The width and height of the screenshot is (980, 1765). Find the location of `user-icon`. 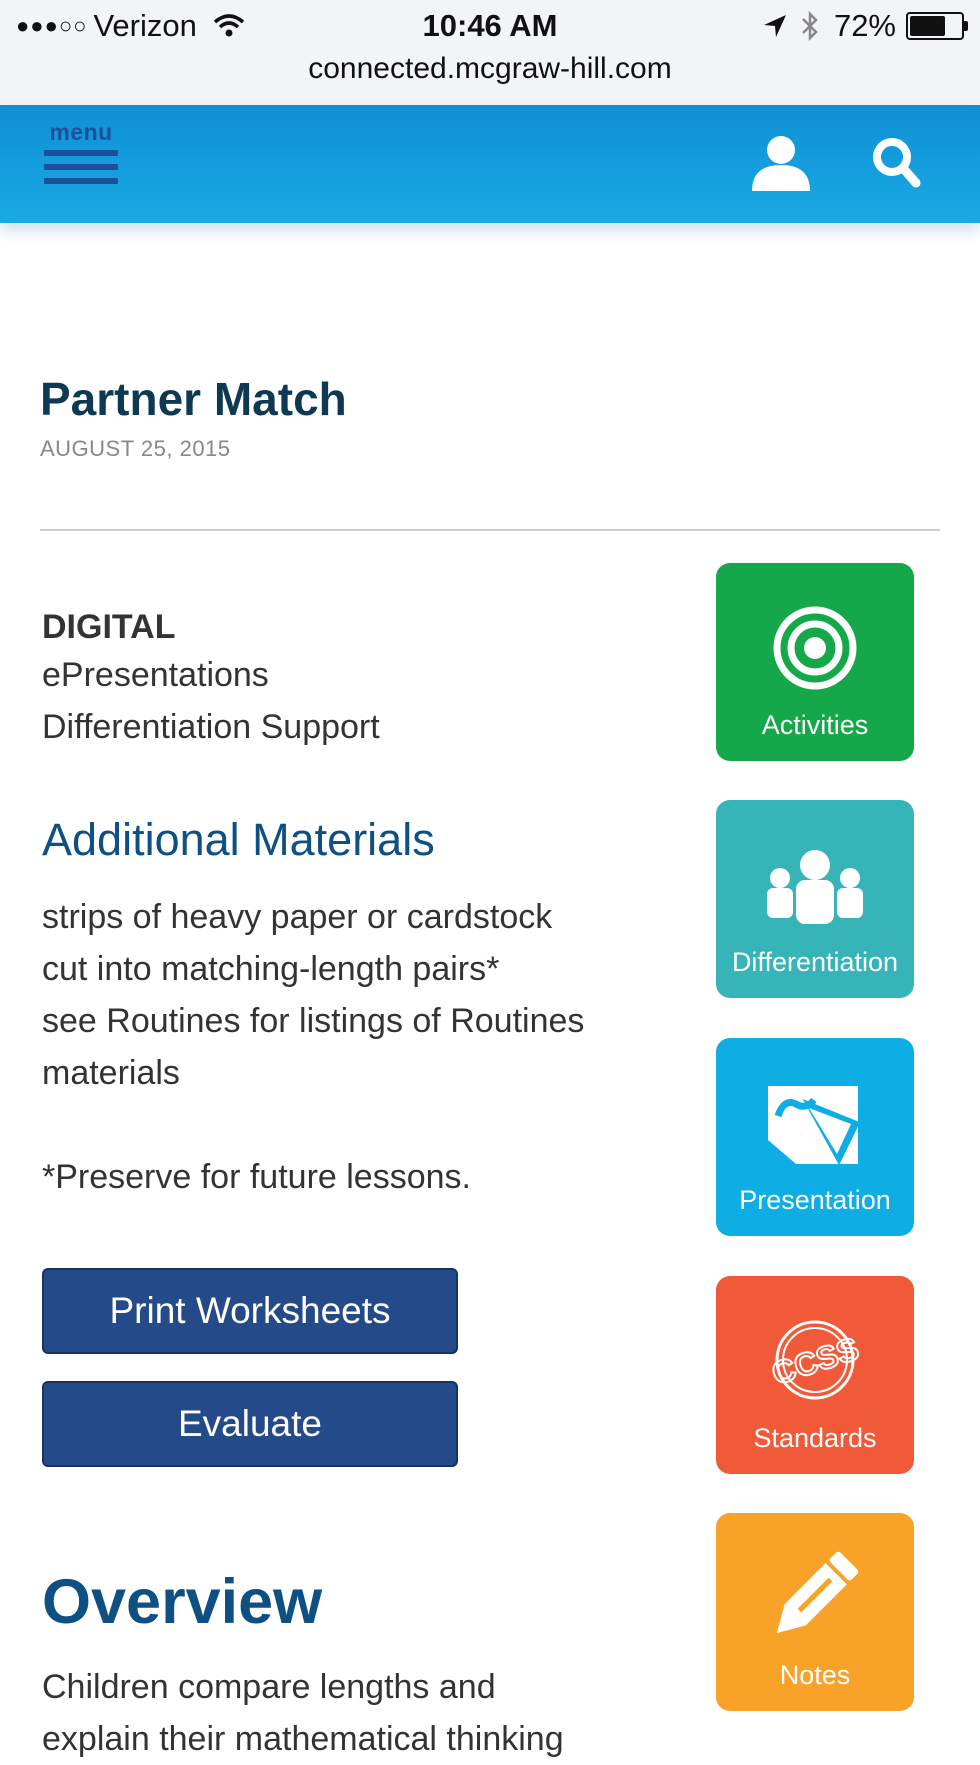

user-icon is located at coordinates (781, 163).